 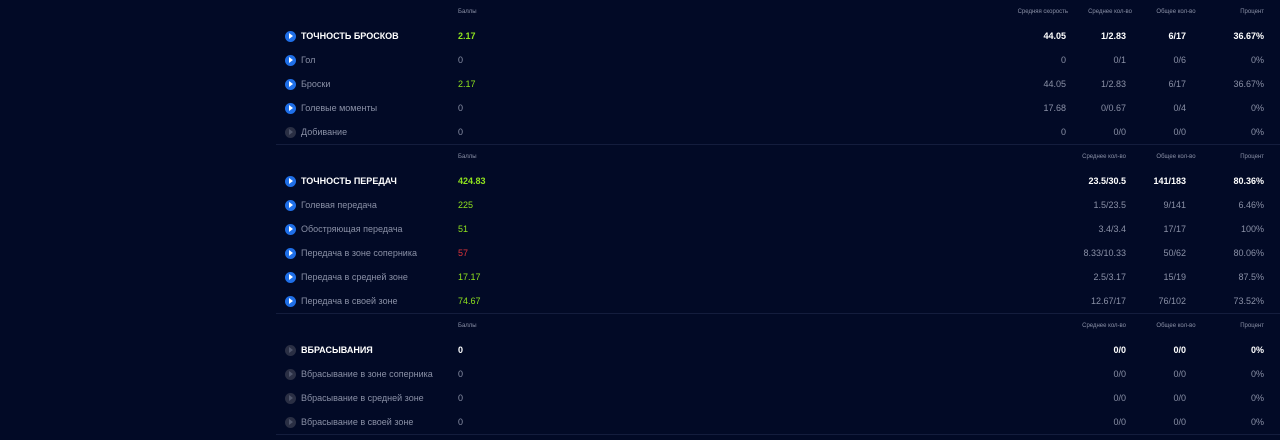 What do you see at coordinates (1174, 229) in the screenshot?
I see `stat-total-count: 17/17` at bounding box center [1174, 229].